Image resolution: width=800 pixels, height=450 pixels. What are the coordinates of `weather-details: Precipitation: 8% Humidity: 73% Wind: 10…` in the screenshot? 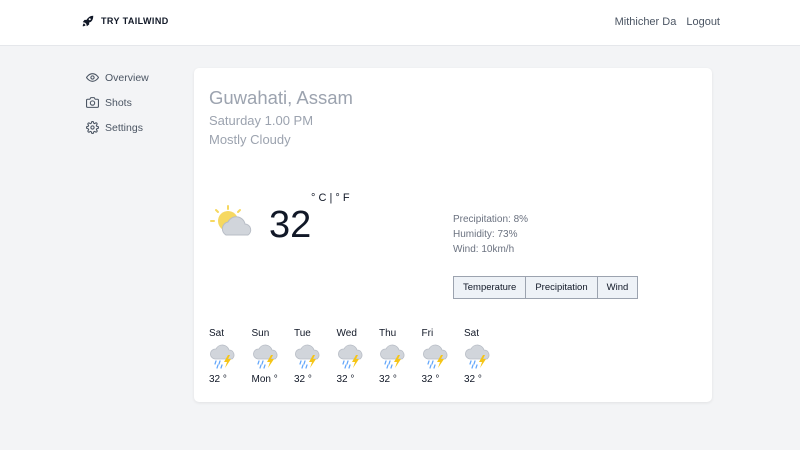 It's located at (490, 234).